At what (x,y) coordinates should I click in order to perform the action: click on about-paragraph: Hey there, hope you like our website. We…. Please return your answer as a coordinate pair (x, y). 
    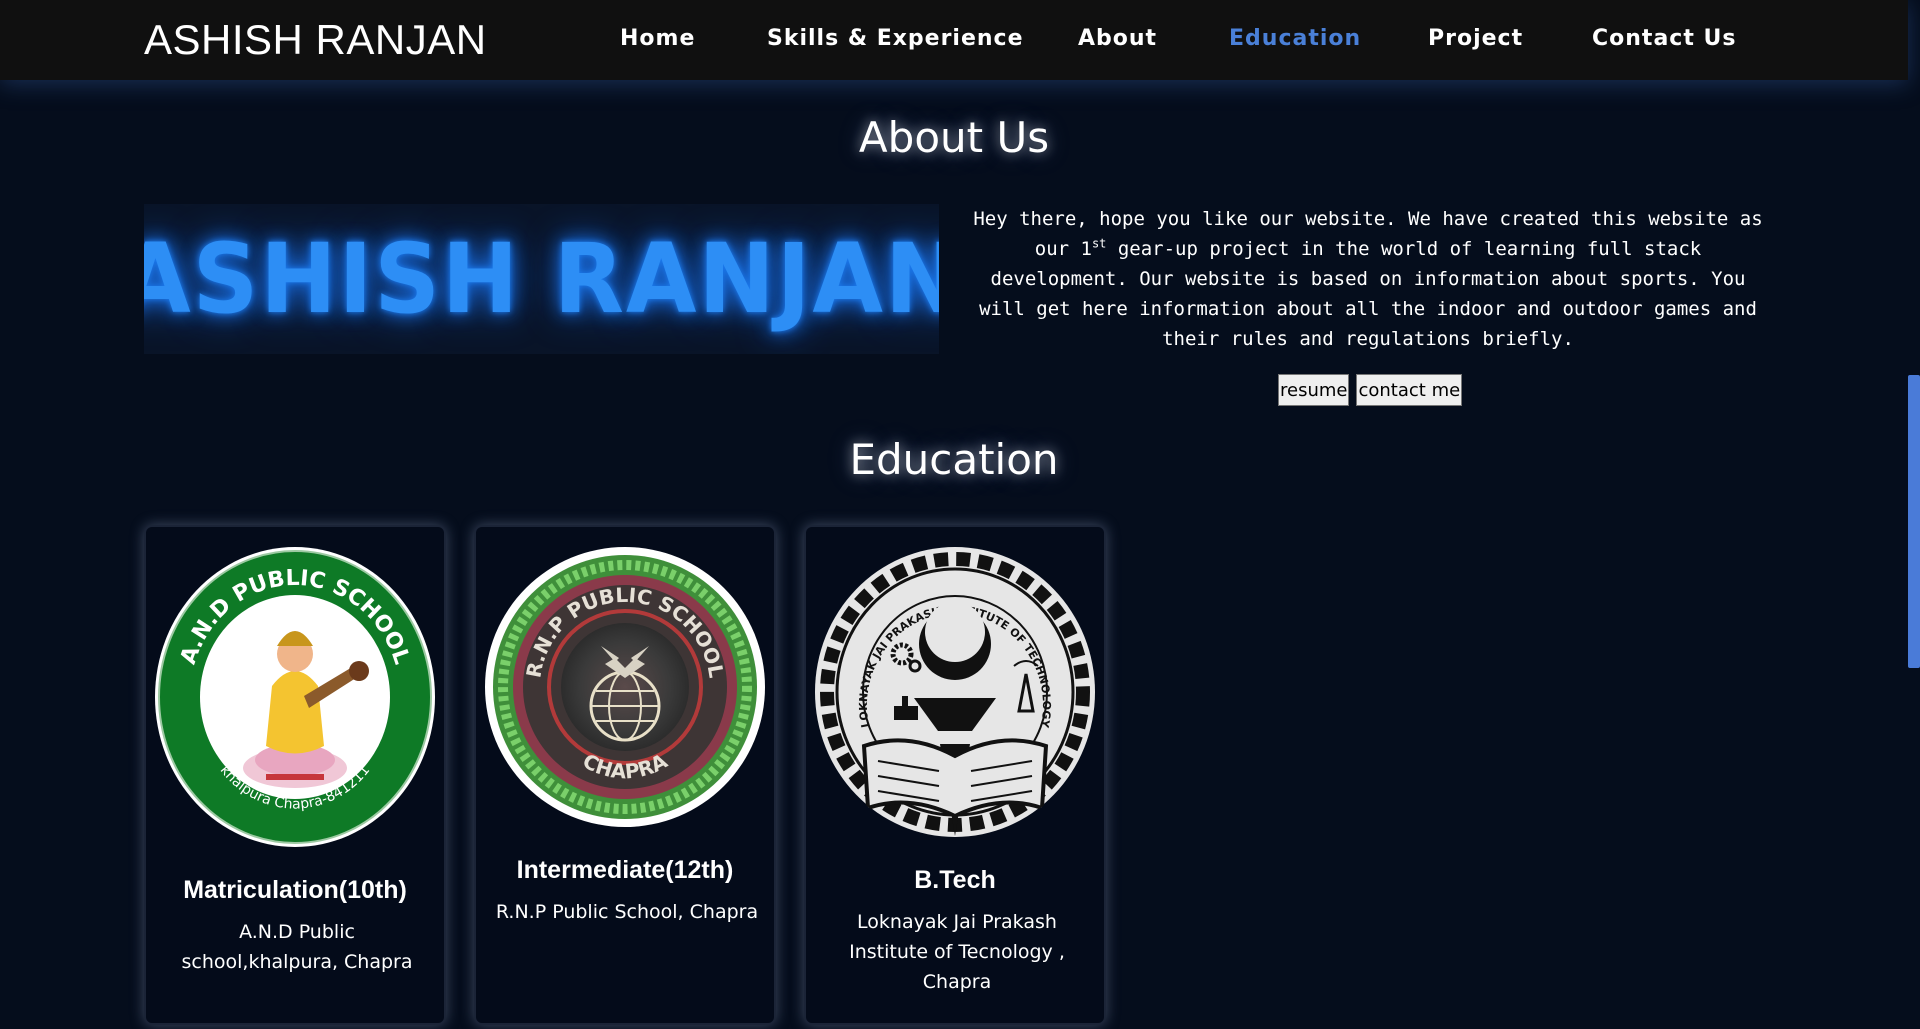
    Looking at the image, I should click on (1368, 279).